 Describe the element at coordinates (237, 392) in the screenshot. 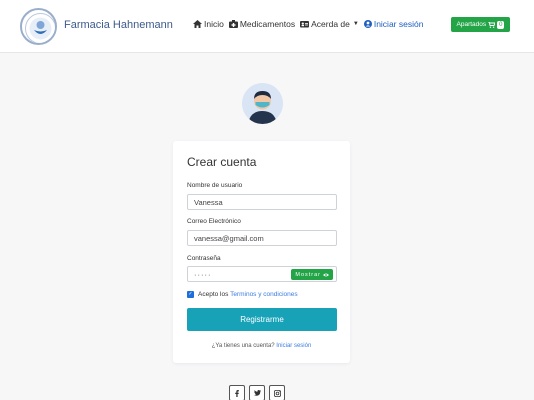

I see `facebook-icon` at that location.